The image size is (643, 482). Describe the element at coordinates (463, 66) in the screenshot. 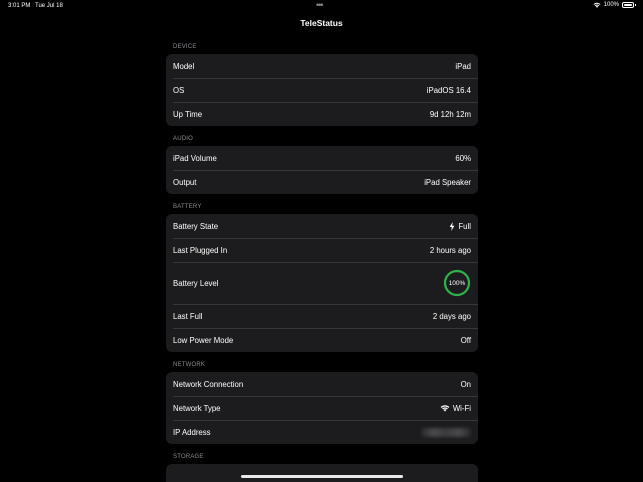

I see `model-value: iPad` at that location.